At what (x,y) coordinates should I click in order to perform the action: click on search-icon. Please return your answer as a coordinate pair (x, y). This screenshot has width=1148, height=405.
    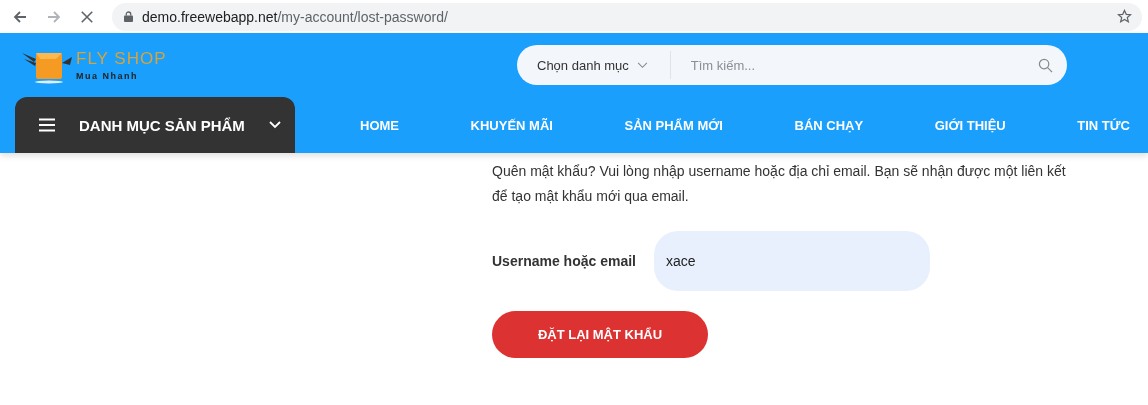
    Looking at the image, I should click on (1045, 65).